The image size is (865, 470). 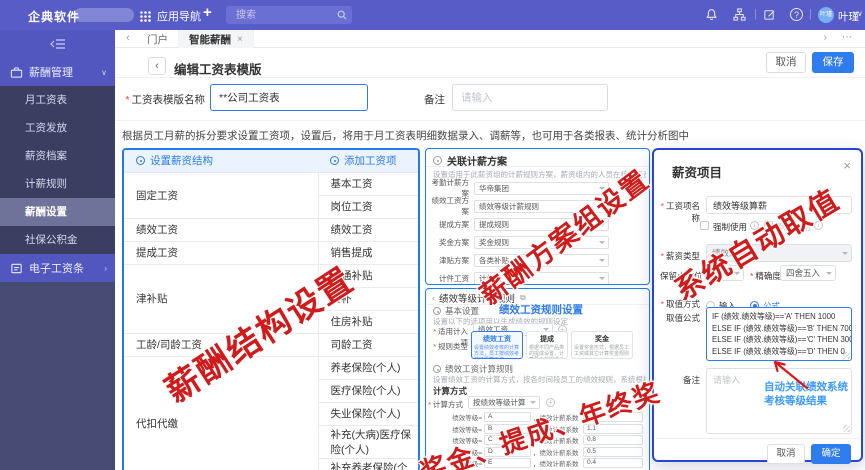 I want to click on salary-item-cell: 销售提成, so click(x=368, y=253).